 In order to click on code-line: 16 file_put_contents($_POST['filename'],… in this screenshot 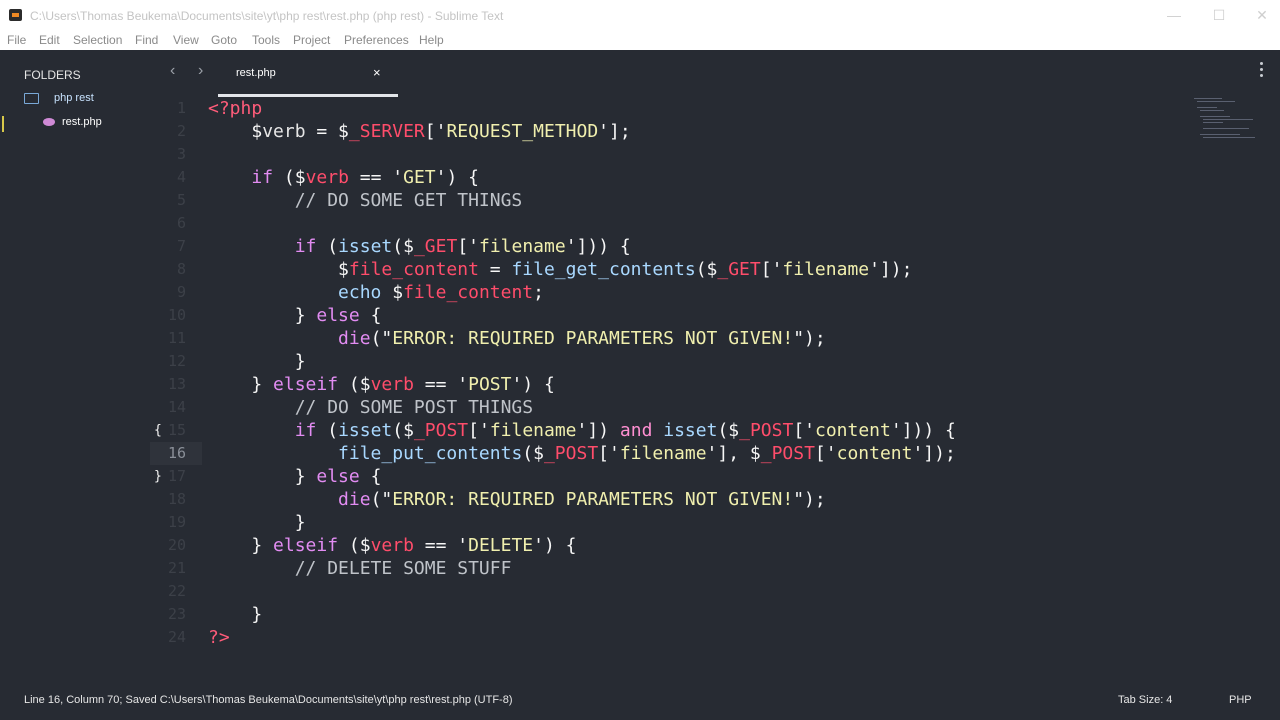, I will do `click(670, 453)`.